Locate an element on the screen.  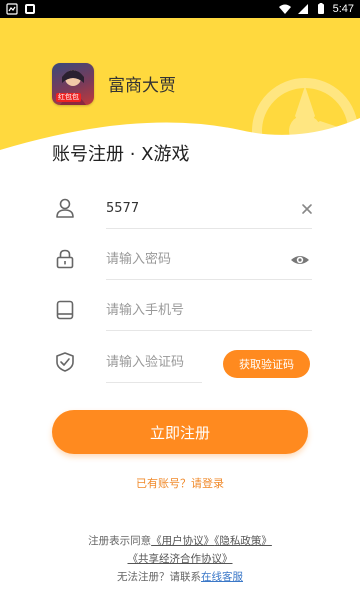
username-input is located at coordinates (209, 208).